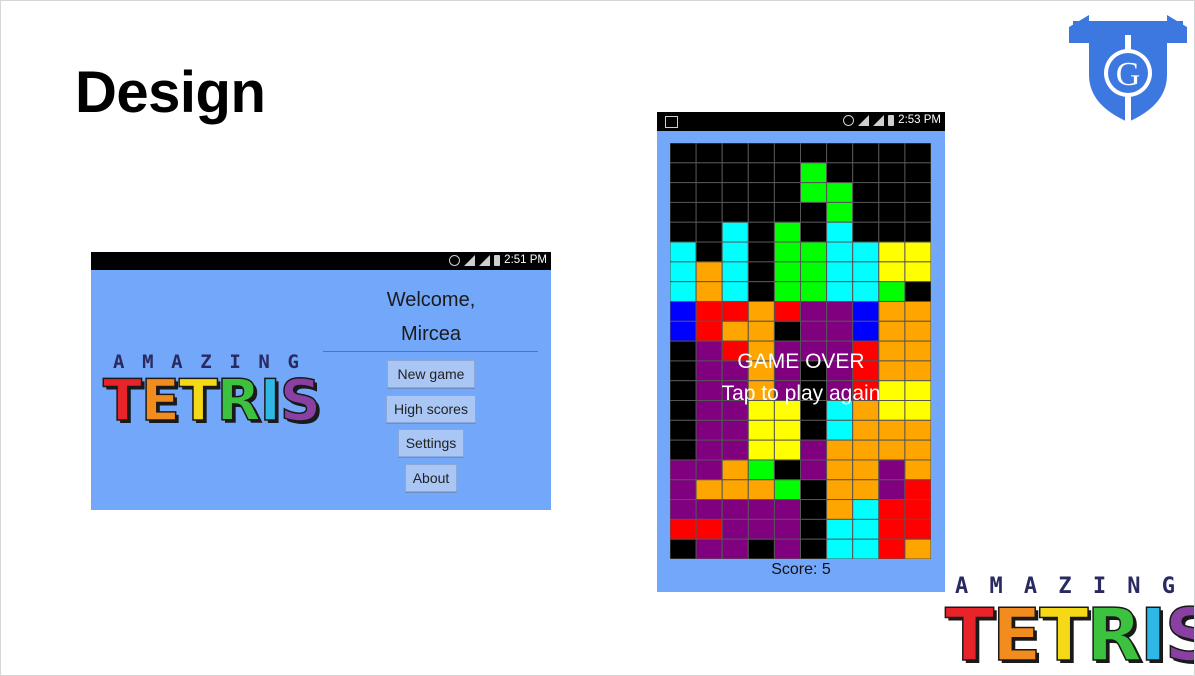 The width and height of the screenshot is (1195, 676). Describe the element at coordinates (1179, 635) in the screenshot. I see `logo-tetris-letter: S` at that location.